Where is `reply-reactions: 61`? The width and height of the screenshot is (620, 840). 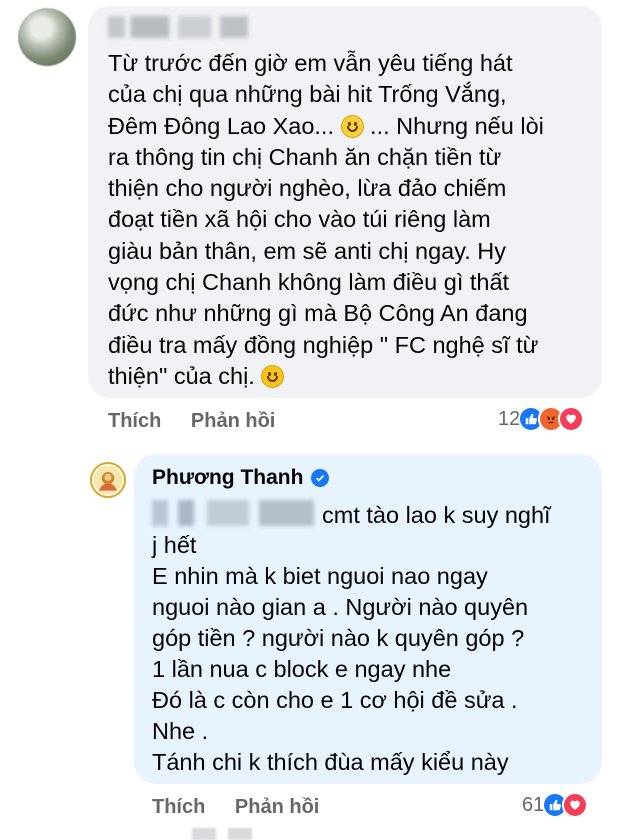 reply-reactions: 61 is located at coordinates (555, 805).